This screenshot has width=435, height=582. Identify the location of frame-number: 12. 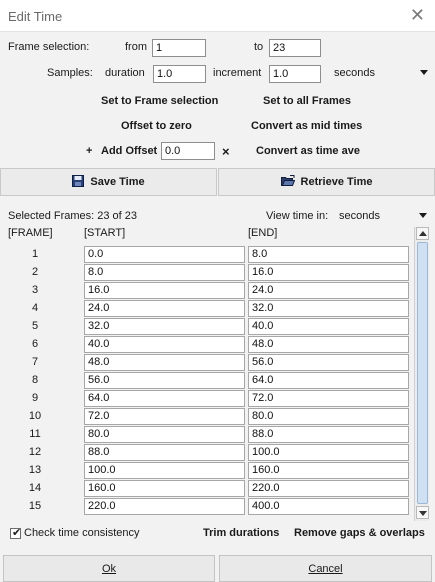
(35, 452).